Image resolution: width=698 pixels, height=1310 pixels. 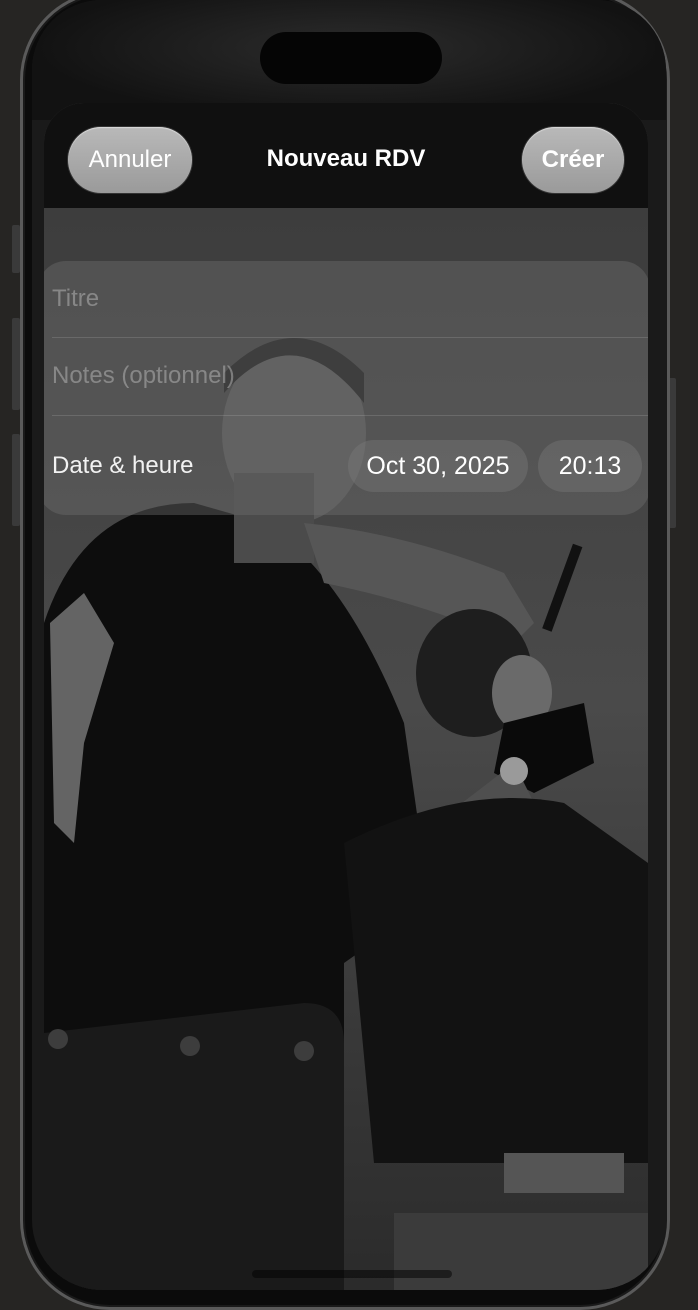 I want to click on date-picker-button: Oct 30, 2025, so click(x=438, y=466).